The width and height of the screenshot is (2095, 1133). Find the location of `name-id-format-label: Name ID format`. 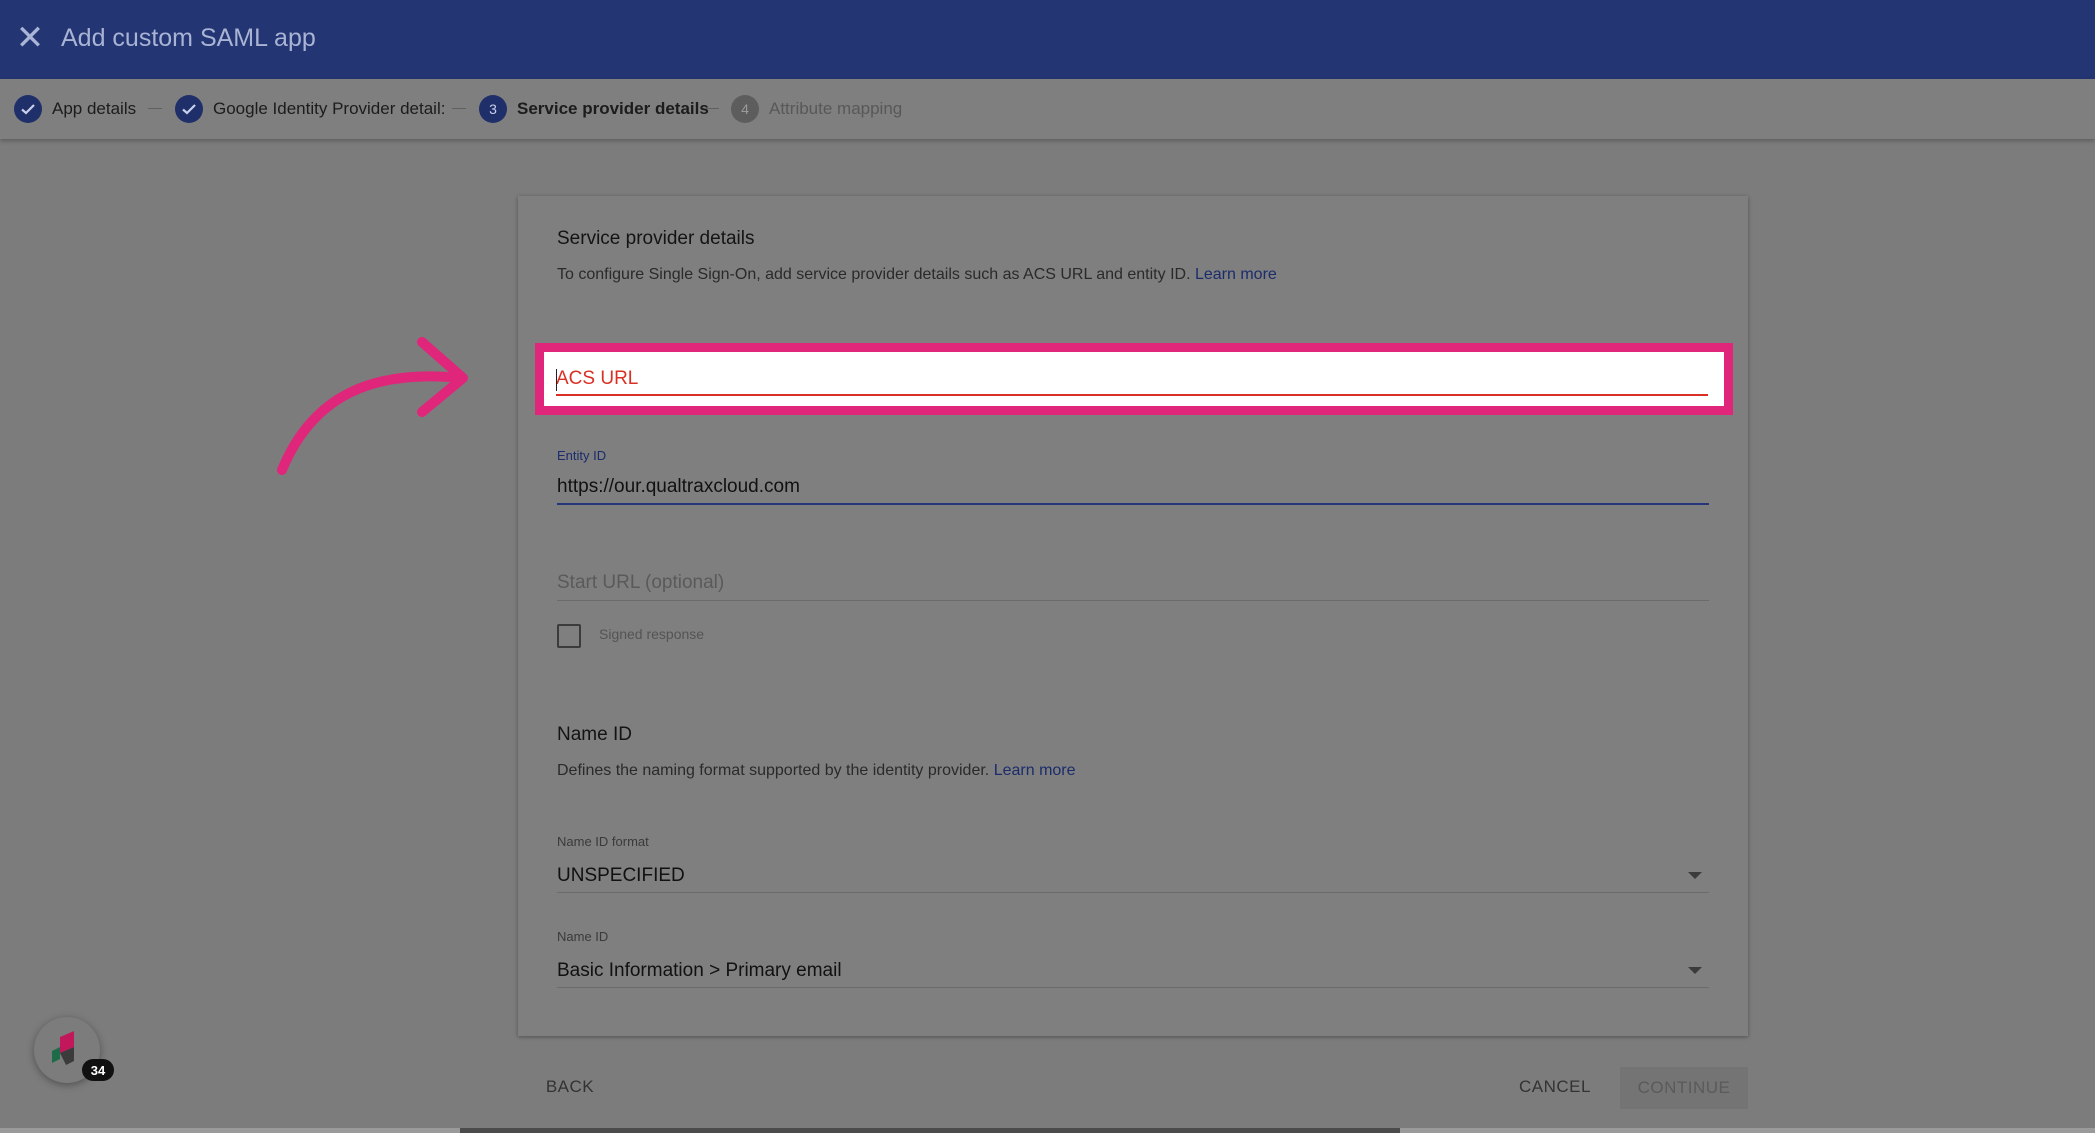

name-id-format-label: Name ID format is located at coordinates (603, 841).